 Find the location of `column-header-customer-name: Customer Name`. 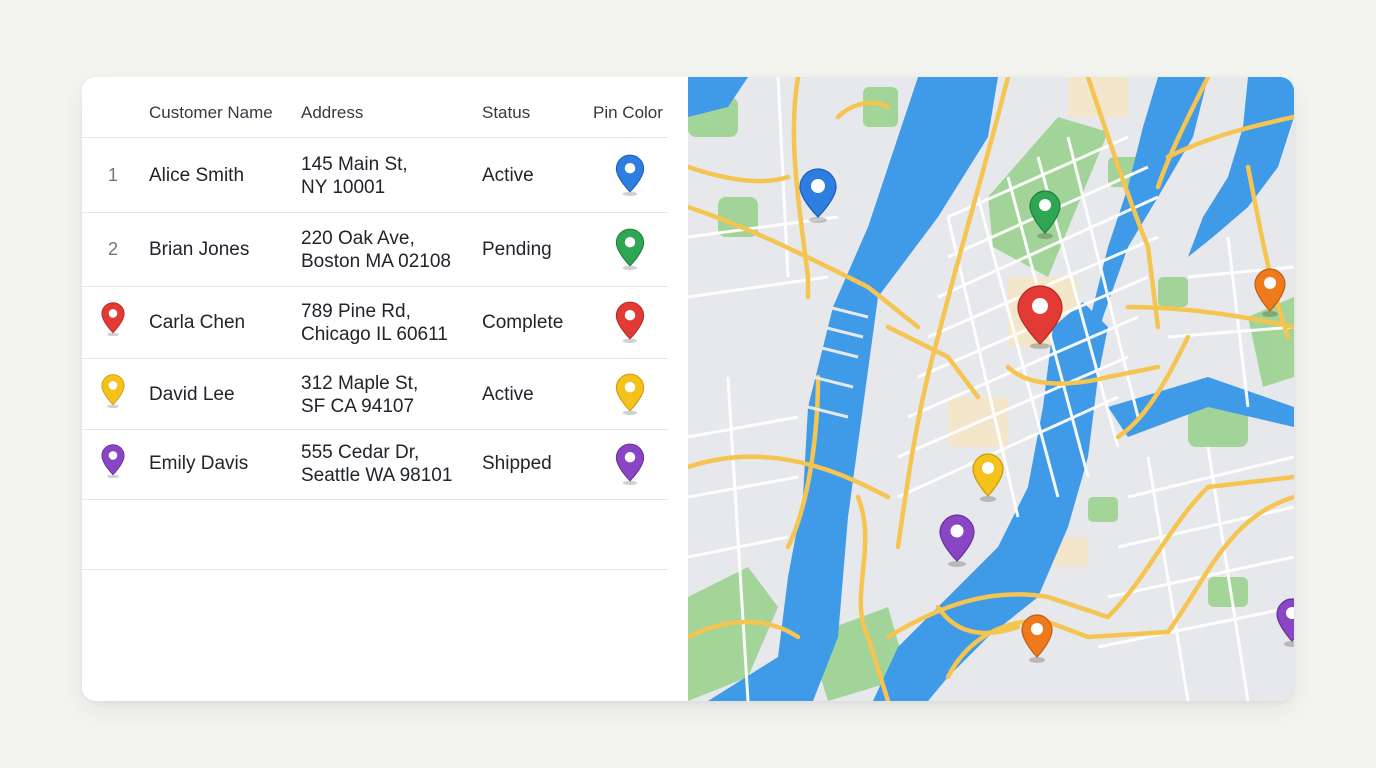

column-header-customer-name: Customer Name is located at coordinates (211, 113).